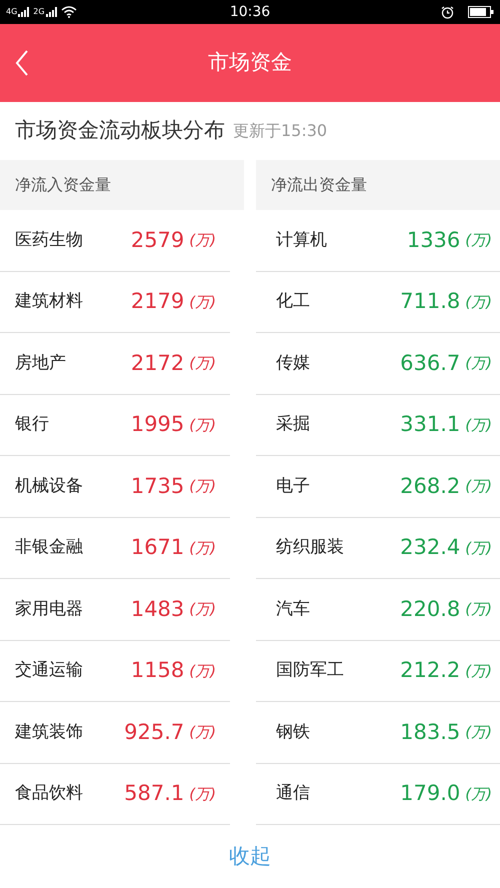 This screenshot has width=500, height=888. Describe the element at coordinates (157, 609) in the screenshot. I see `flow-amount: 1483` at that location.